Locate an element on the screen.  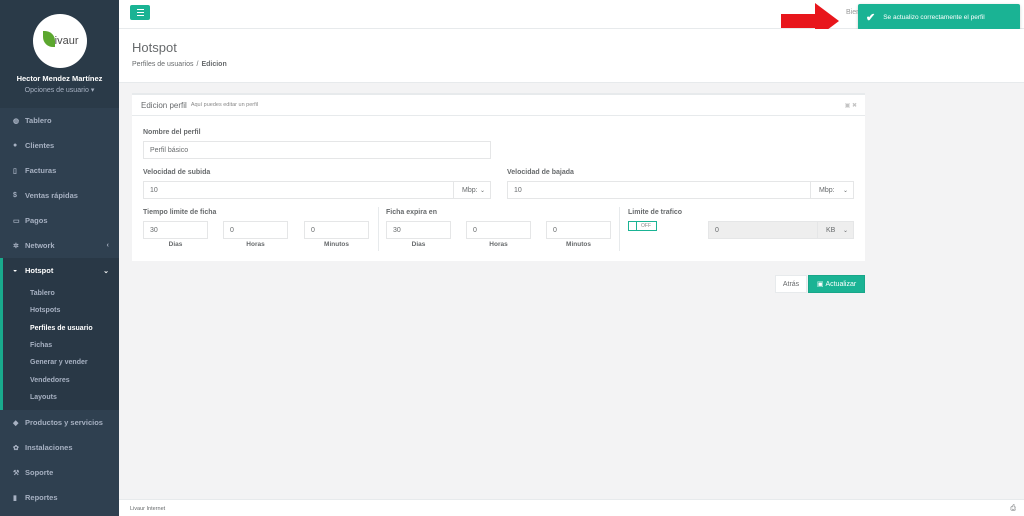
sidebar-item-label: Pagos is located at coordinates (36, 220).